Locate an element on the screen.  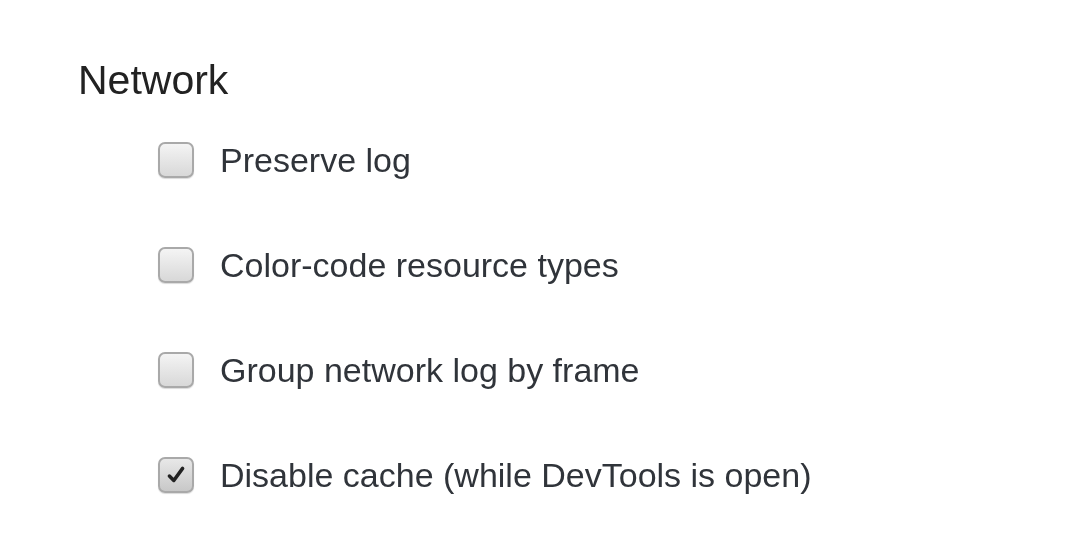
checkbox-label: Preserve log is located at coordinates (315, 160).